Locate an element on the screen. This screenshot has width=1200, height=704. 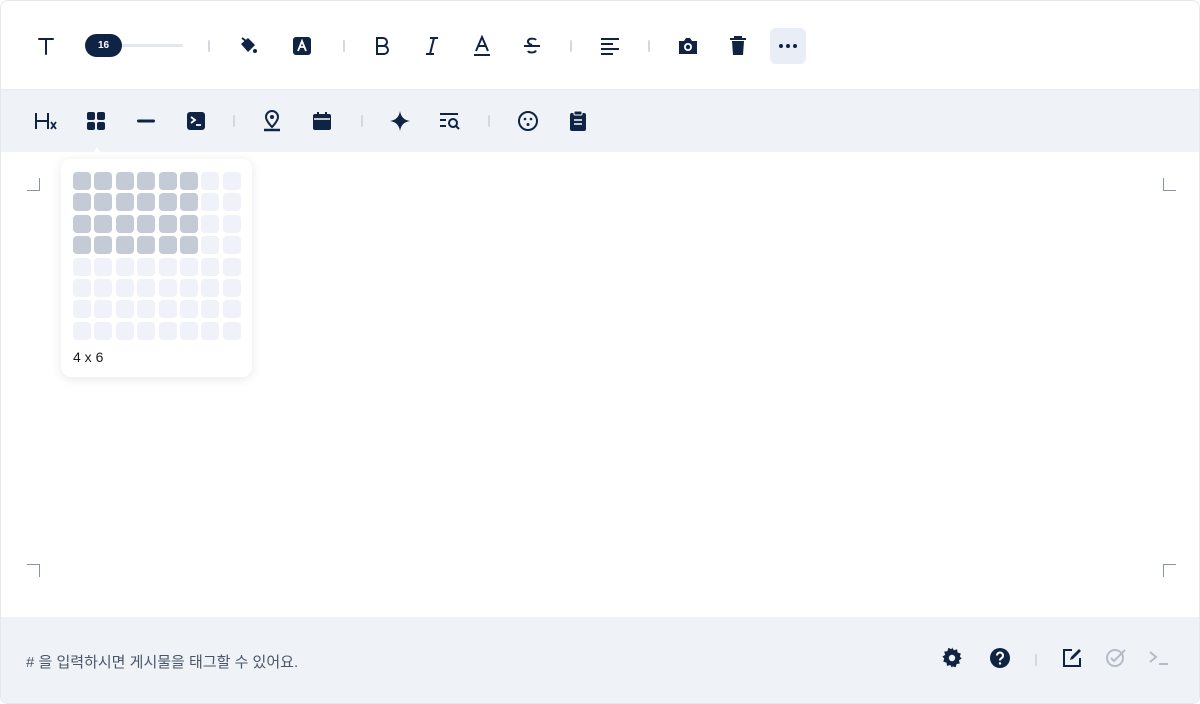
font-size-thumb: 16 is located at coordinates (103, 45).